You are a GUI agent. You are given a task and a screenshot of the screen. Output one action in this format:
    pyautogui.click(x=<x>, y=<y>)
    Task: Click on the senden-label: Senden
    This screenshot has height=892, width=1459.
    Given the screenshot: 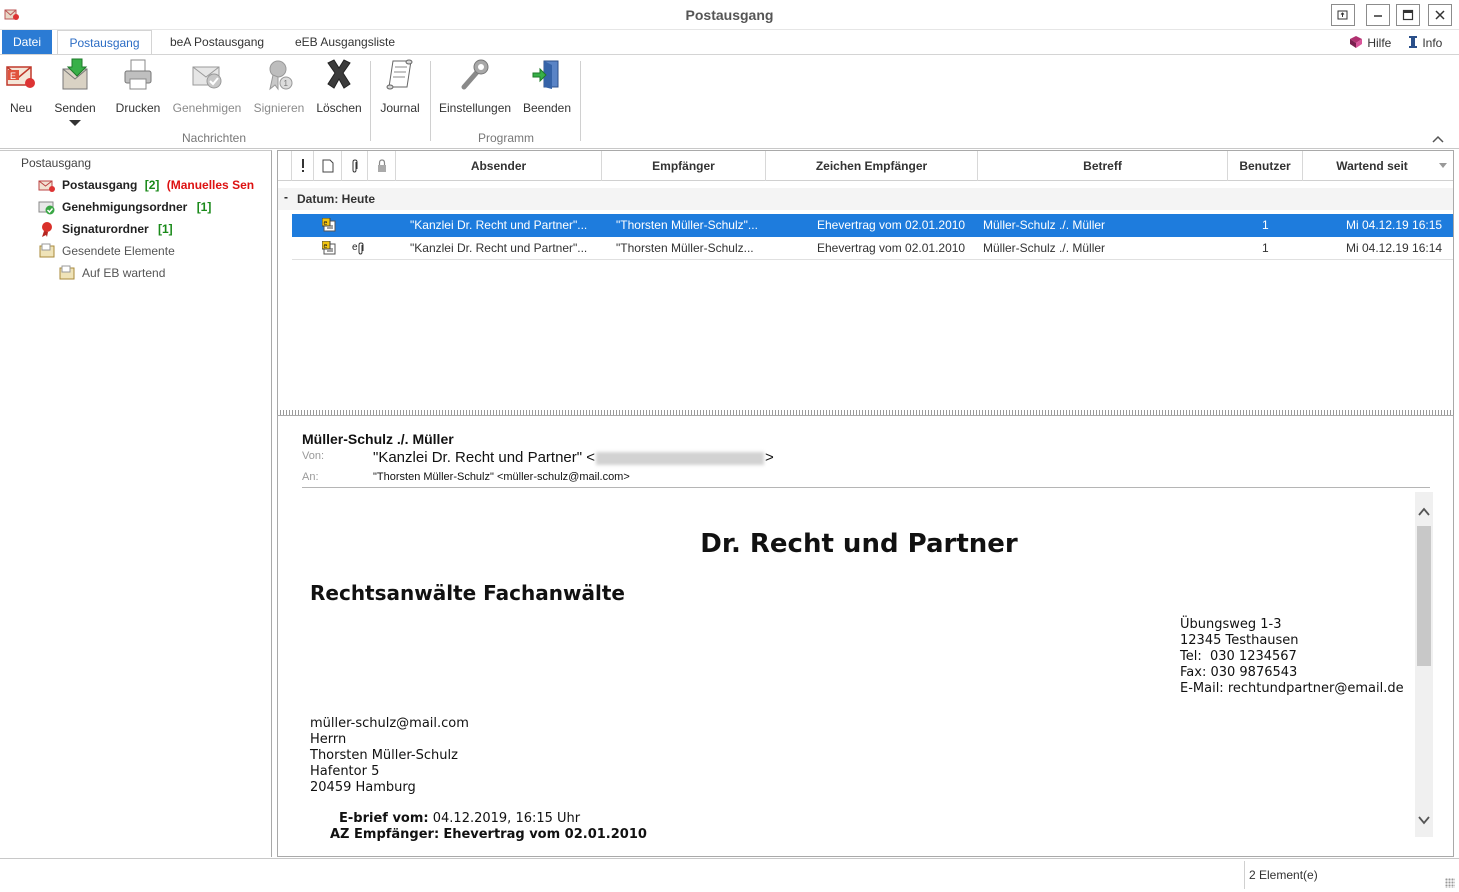 What is the action you would take?
    pyautogui.click(x=75, y=108)
    